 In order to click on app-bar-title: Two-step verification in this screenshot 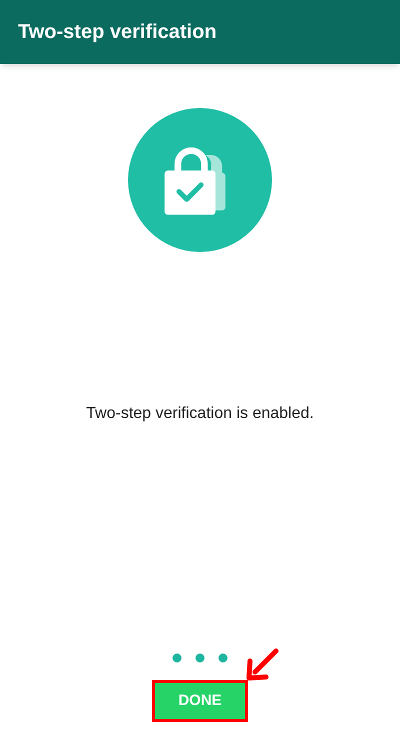, I will do `click(117, 32)`.